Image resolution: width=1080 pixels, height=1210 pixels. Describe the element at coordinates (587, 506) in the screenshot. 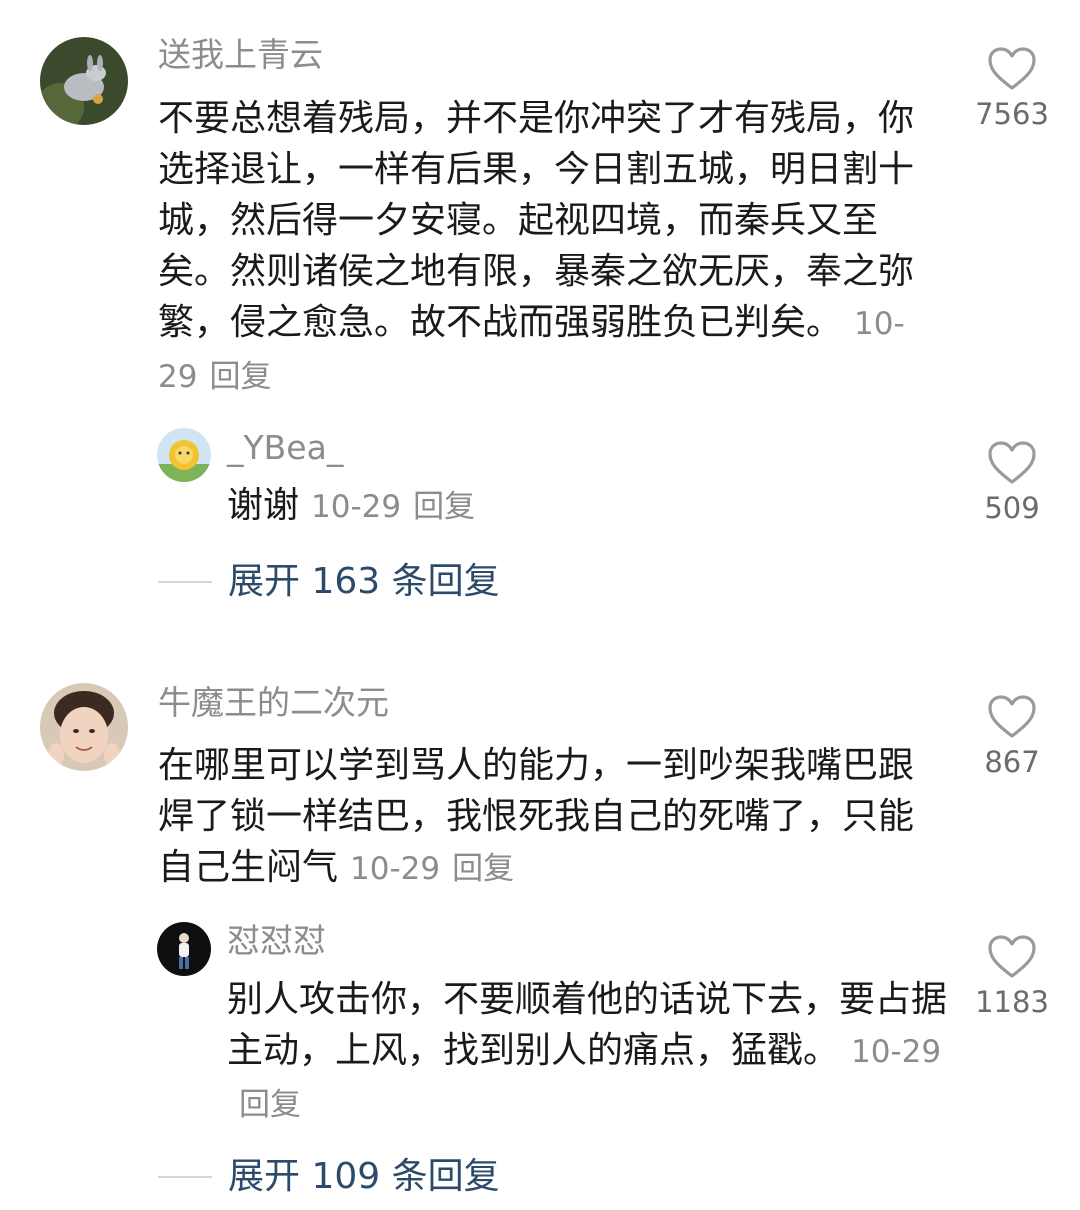

I see `reply-text: 谢谢 10-29 回复` at that location.